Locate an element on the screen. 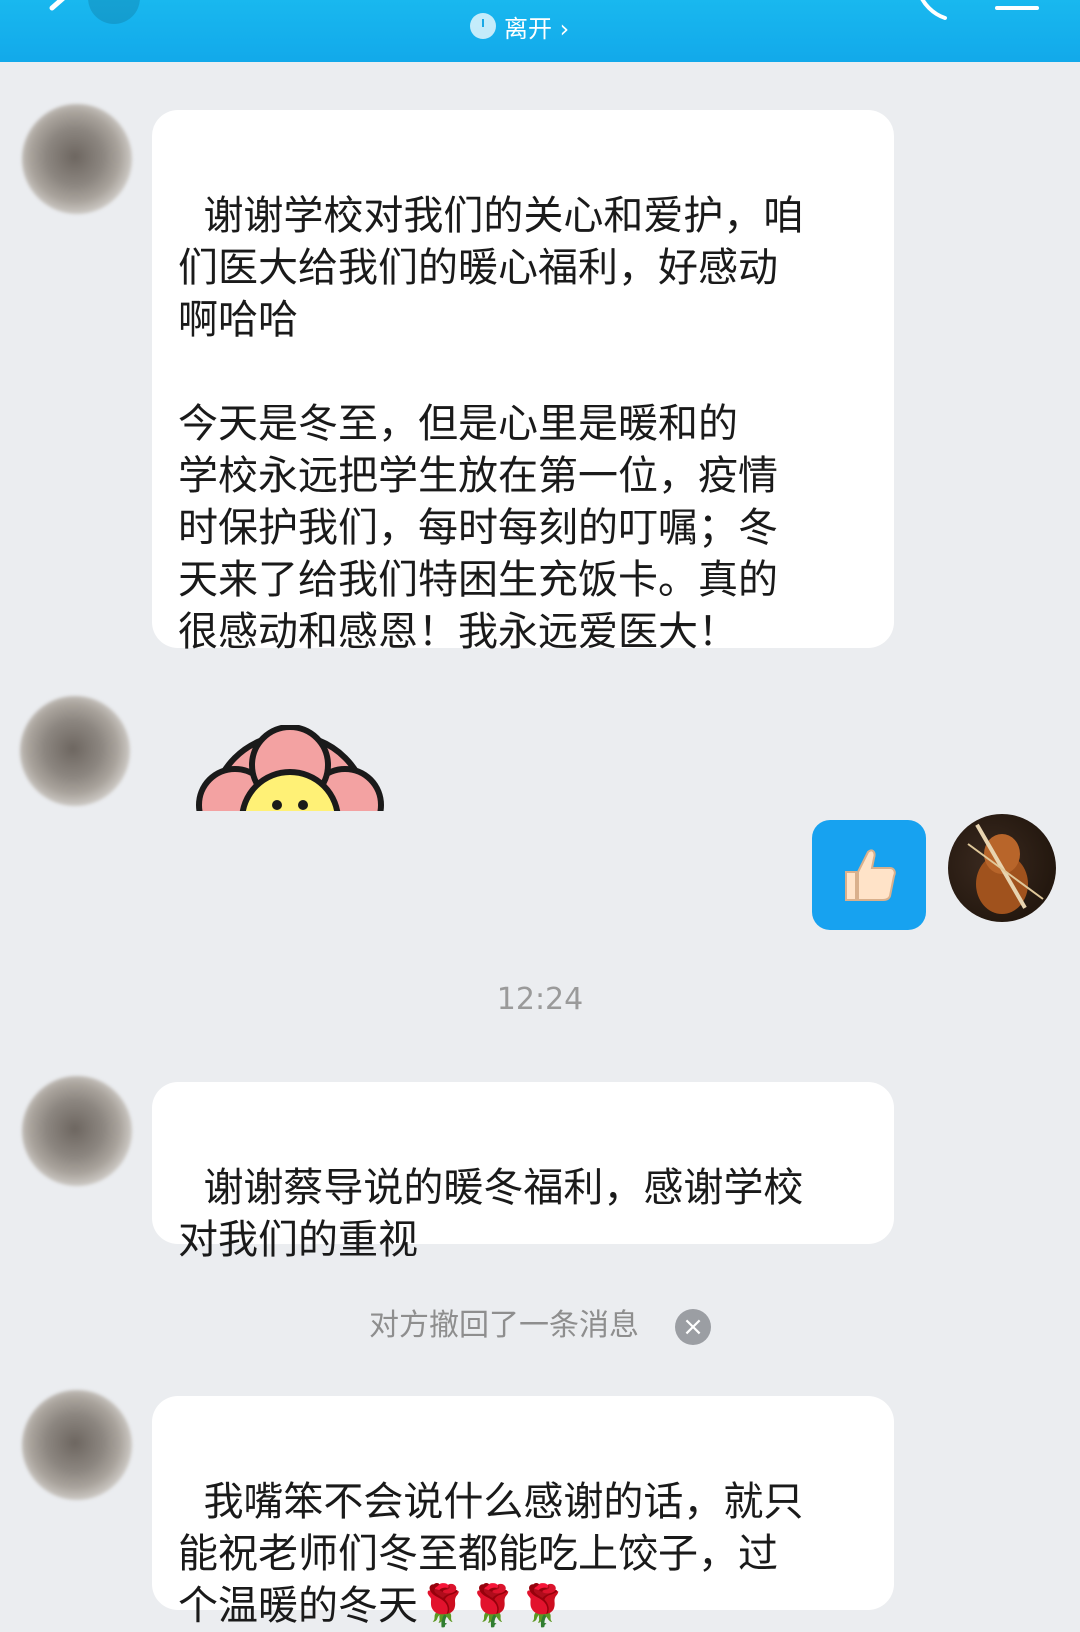 The image size is (1080, 1632). flower-sticker is located at coordinates (290, 768).